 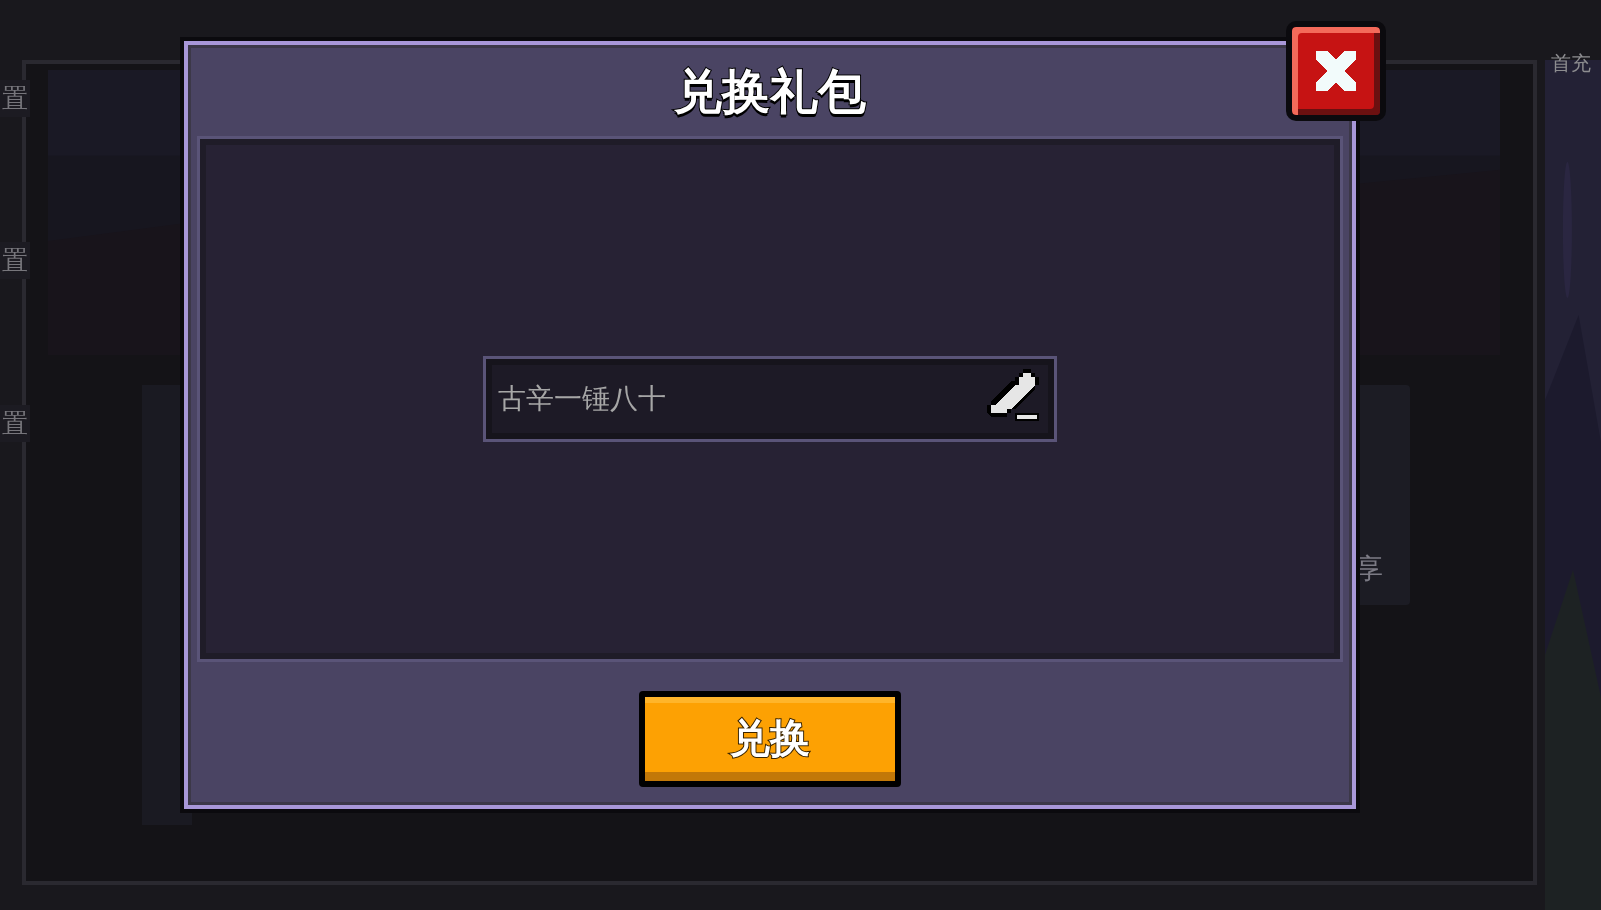 I want to click on redeem-button: 兑换, so click(x=770, y=738).